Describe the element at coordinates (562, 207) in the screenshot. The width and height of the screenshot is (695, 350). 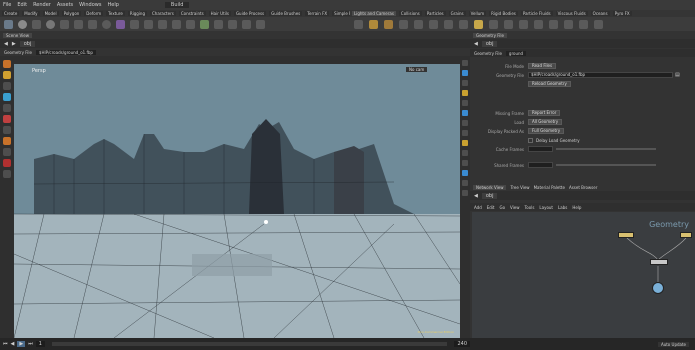
I see `net-menu-labs: Labs` at that location.